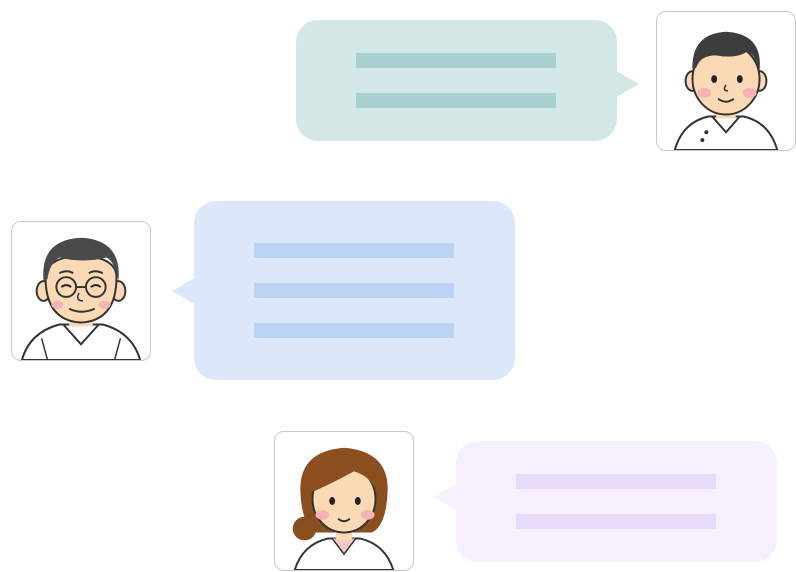  I want to click on senior-doctor-avatar, so click(81, 291).